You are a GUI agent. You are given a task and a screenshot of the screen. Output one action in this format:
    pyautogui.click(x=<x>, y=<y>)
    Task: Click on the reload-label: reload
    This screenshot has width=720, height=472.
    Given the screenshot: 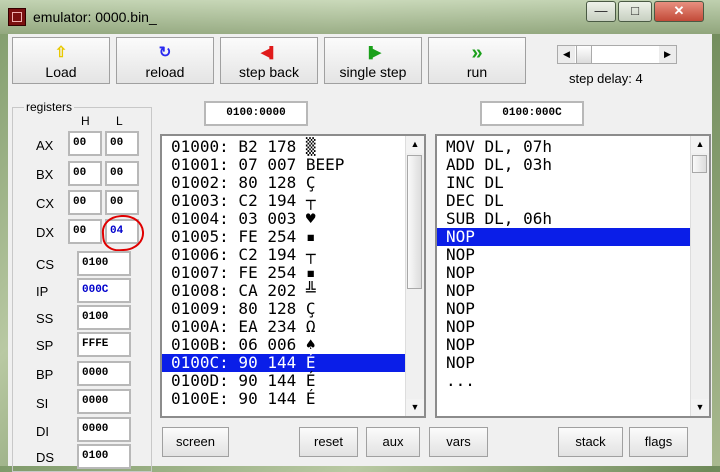 What is the action you would take?
    pyautogui.click(x=165, y=72)
    